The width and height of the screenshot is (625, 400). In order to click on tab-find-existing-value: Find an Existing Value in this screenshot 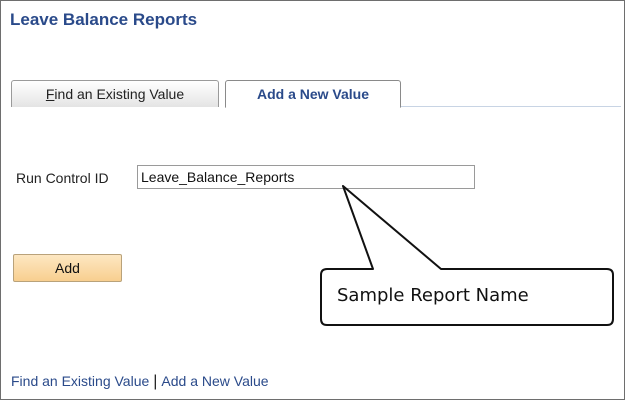, I will do `click(115, 93)`.